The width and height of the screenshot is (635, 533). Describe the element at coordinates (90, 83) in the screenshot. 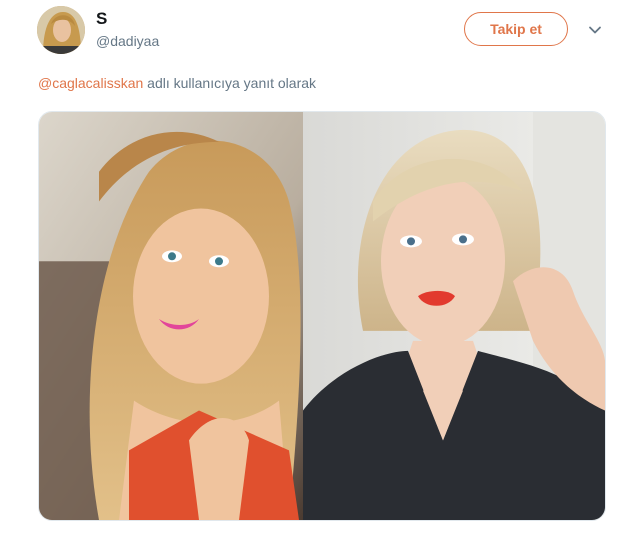

I see `reply-mention-link: @caglacalisskan` at that location.